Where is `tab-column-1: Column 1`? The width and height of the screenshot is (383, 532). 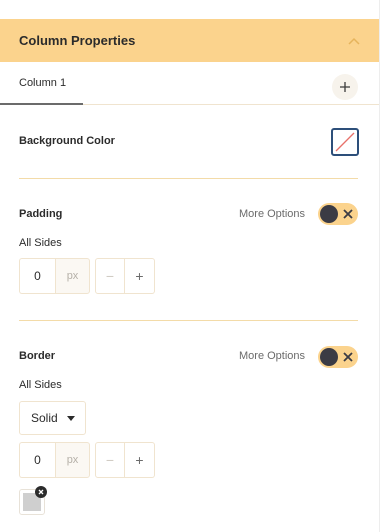
tab-column-1: Column 1 is located at coordinates (41, 83).